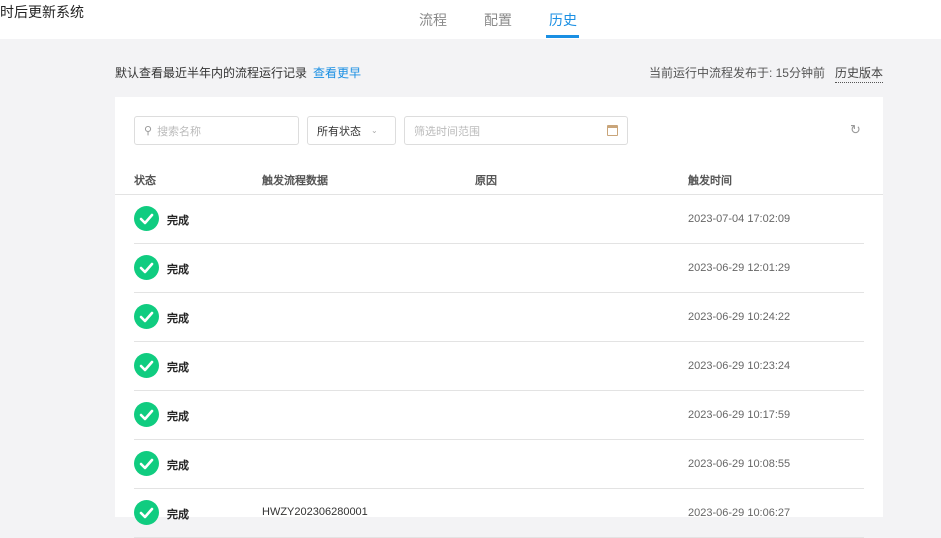 The image size is (941, 538). What do you see at coordinates (315, 512) in the screenshot?
I see `trigger-data: HWZY202306280001` at bounding box center [315, 512].